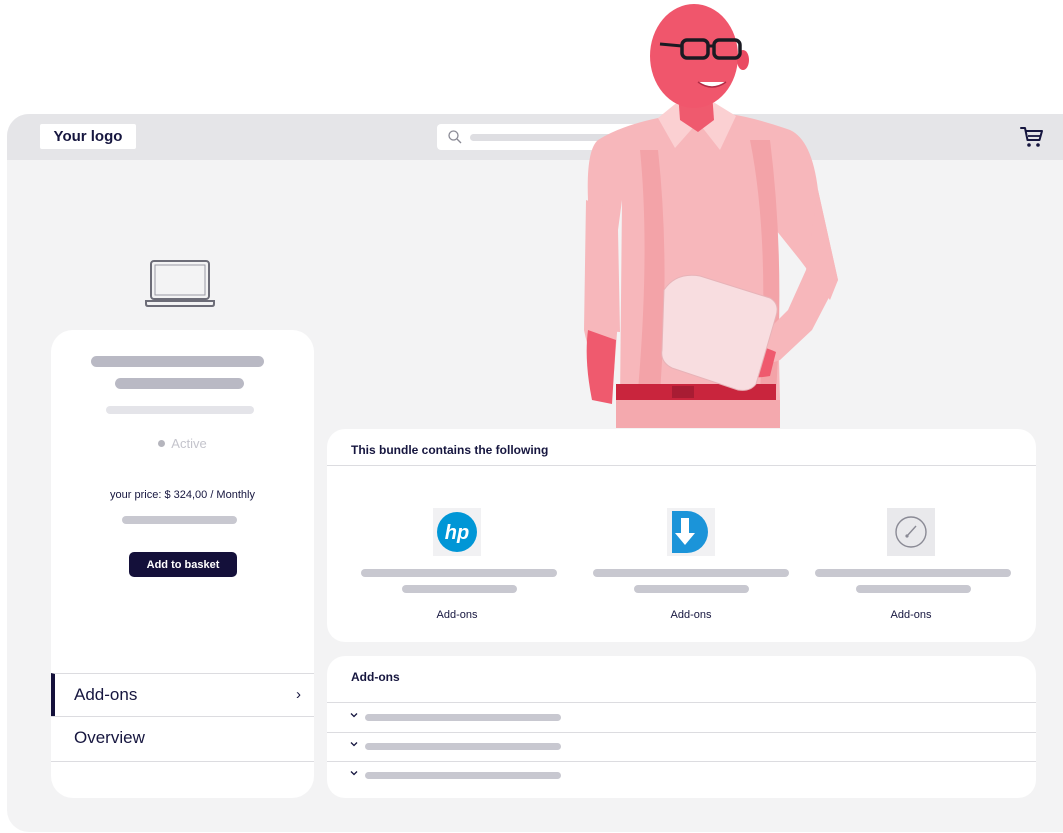 The image size is (1063, 833). Describe the element at coordinates (179, 520) in the screenshot. I see `price-note-placeholder` at that location.